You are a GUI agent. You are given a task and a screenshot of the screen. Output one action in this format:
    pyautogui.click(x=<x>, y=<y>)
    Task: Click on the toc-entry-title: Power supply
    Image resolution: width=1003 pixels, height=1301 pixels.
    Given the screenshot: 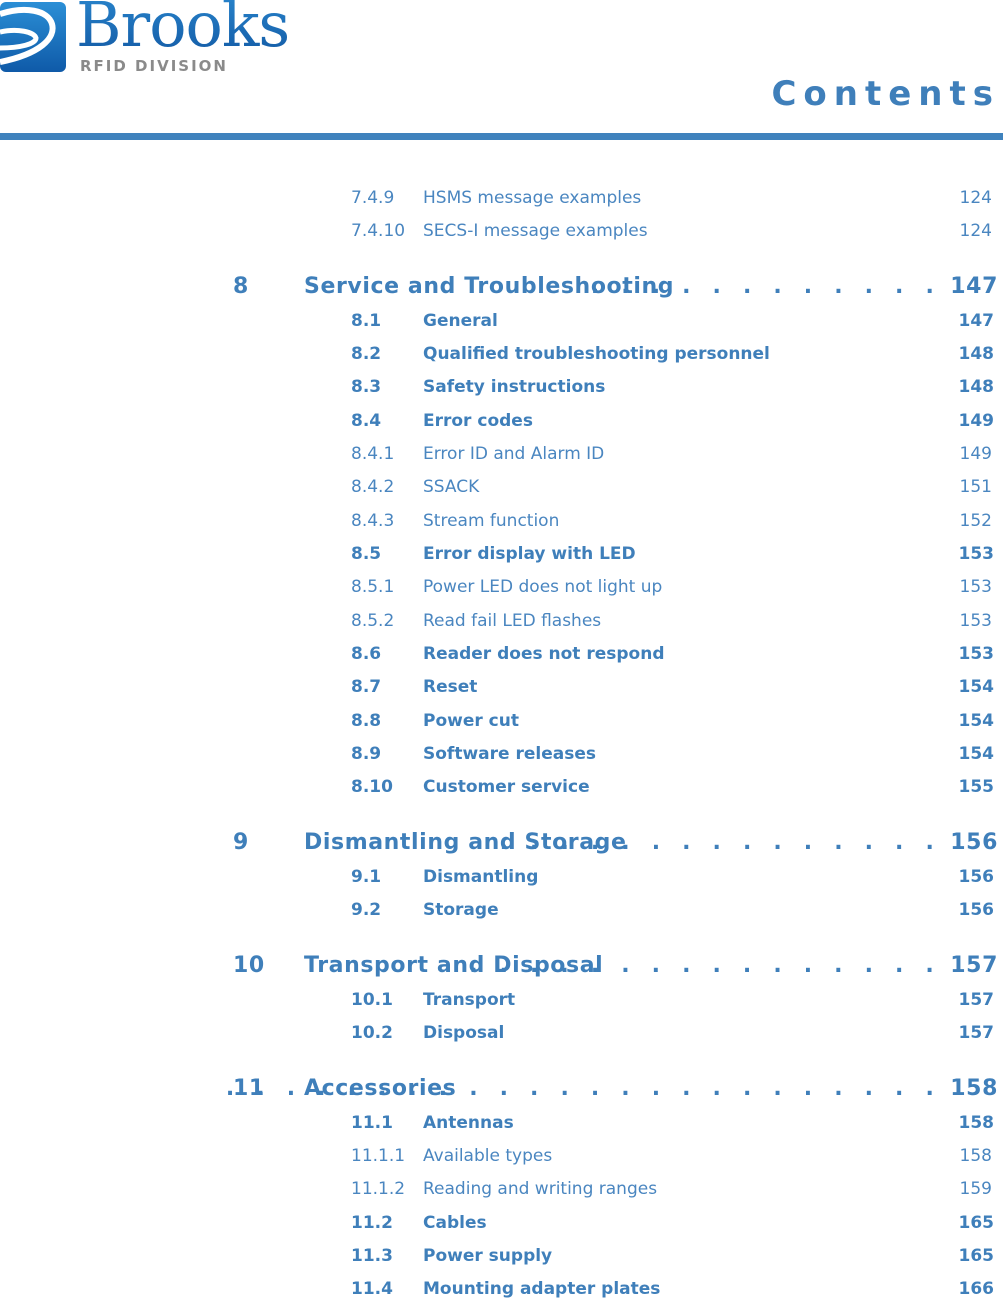 What is the action you would take?
    pyautogui.click(x=488, y=1256)
    